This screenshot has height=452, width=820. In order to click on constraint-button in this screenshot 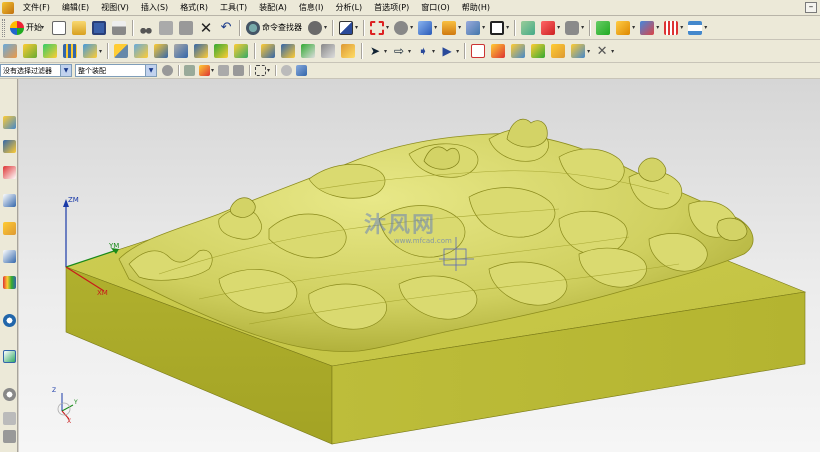, I will do `click(268, 51)`.